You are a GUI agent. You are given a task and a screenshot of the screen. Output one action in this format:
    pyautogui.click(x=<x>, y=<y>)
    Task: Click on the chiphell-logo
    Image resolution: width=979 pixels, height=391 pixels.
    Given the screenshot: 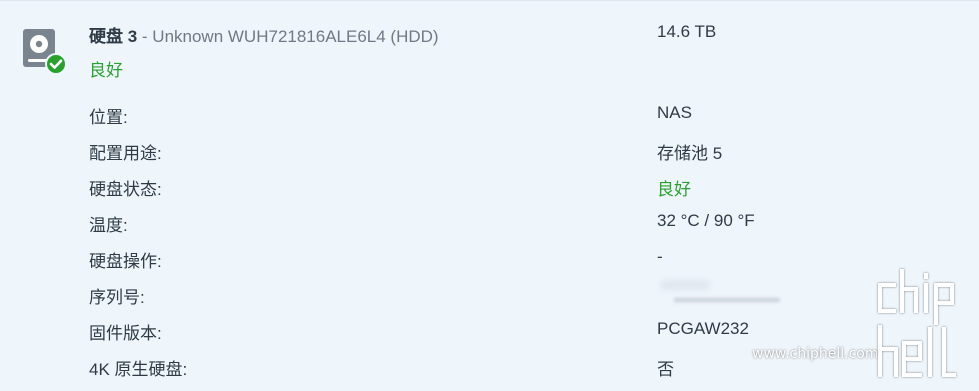 What is the action you would take?
    pyautogui.click(x=917, y=323)
    